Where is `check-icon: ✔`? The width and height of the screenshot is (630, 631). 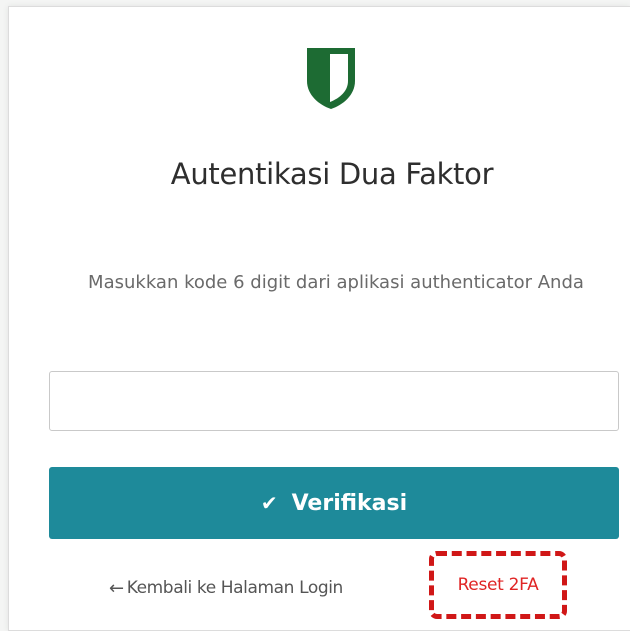
check-icon: ✔ is located at coordinates (269, 503).